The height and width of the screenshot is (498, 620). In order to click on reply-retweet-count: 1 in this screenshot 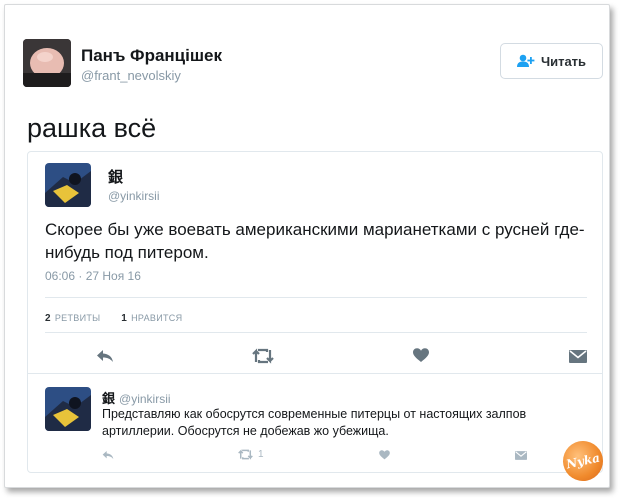, I will do `click(261, 454)`.